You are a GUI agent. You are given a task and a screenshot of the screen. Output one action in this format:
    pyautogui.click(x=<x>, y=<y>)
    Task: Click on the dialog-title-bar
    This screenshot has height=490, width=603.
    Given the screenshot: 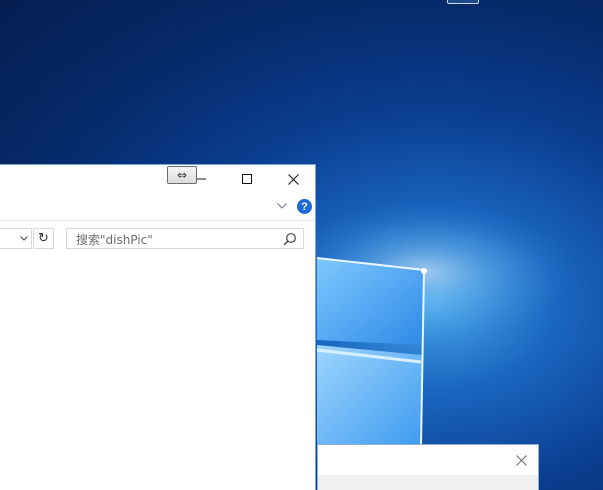 What is the action you would take?
    pyautogui.click(x=428, y=460)
    